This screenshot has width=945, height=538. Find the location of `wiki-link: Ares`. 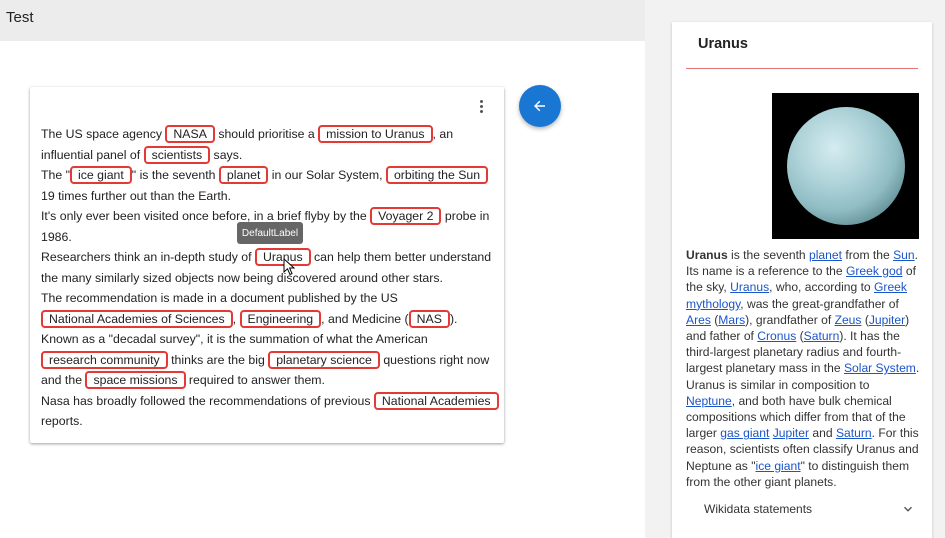

wiki-link: Ares is located at coordinates (698, 320).